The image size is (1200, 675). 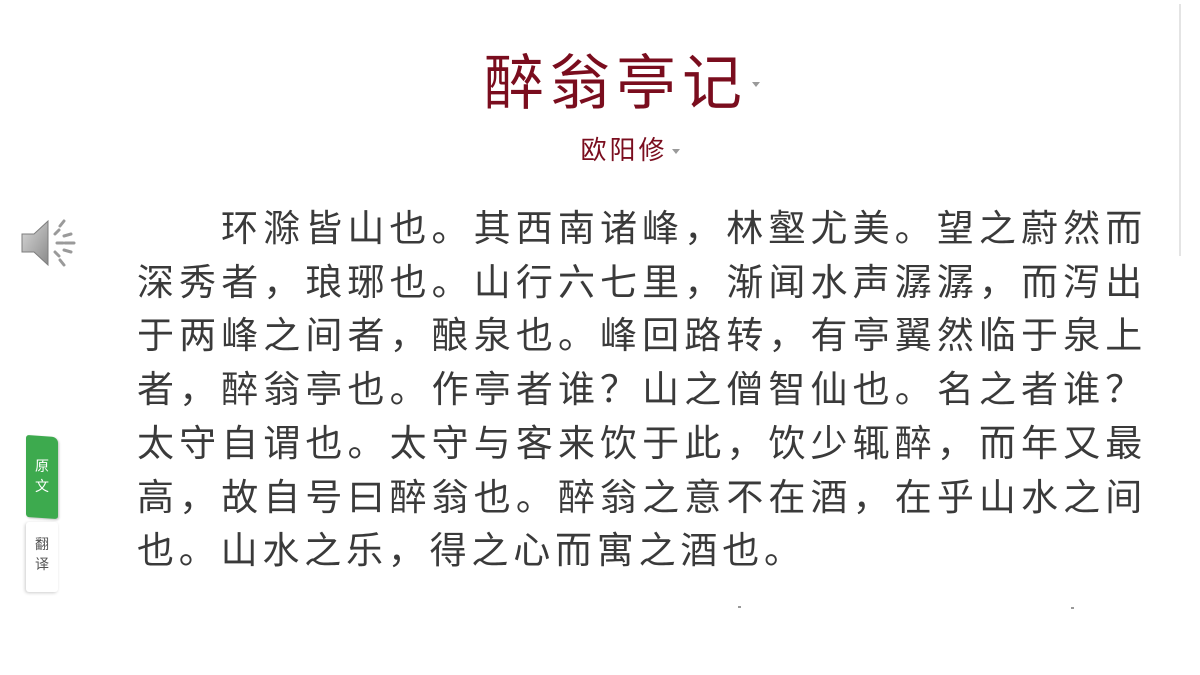 What do you see at coordinates (42, 477) in the screenshot?
I see `tab-original-text: 原 文` at bounding box center [42, 477].